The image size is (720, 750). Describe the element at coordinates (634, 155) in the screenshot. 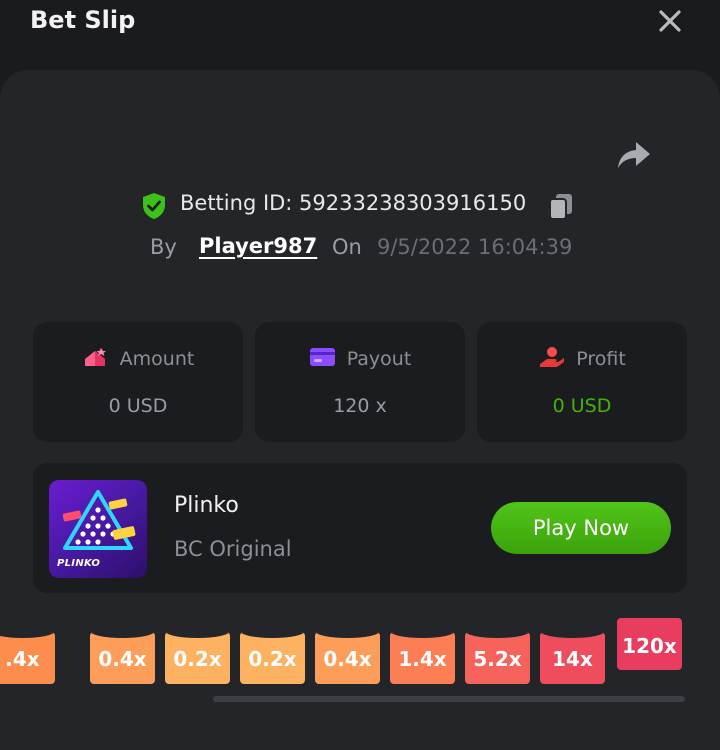

I see `share-icon` at that location.